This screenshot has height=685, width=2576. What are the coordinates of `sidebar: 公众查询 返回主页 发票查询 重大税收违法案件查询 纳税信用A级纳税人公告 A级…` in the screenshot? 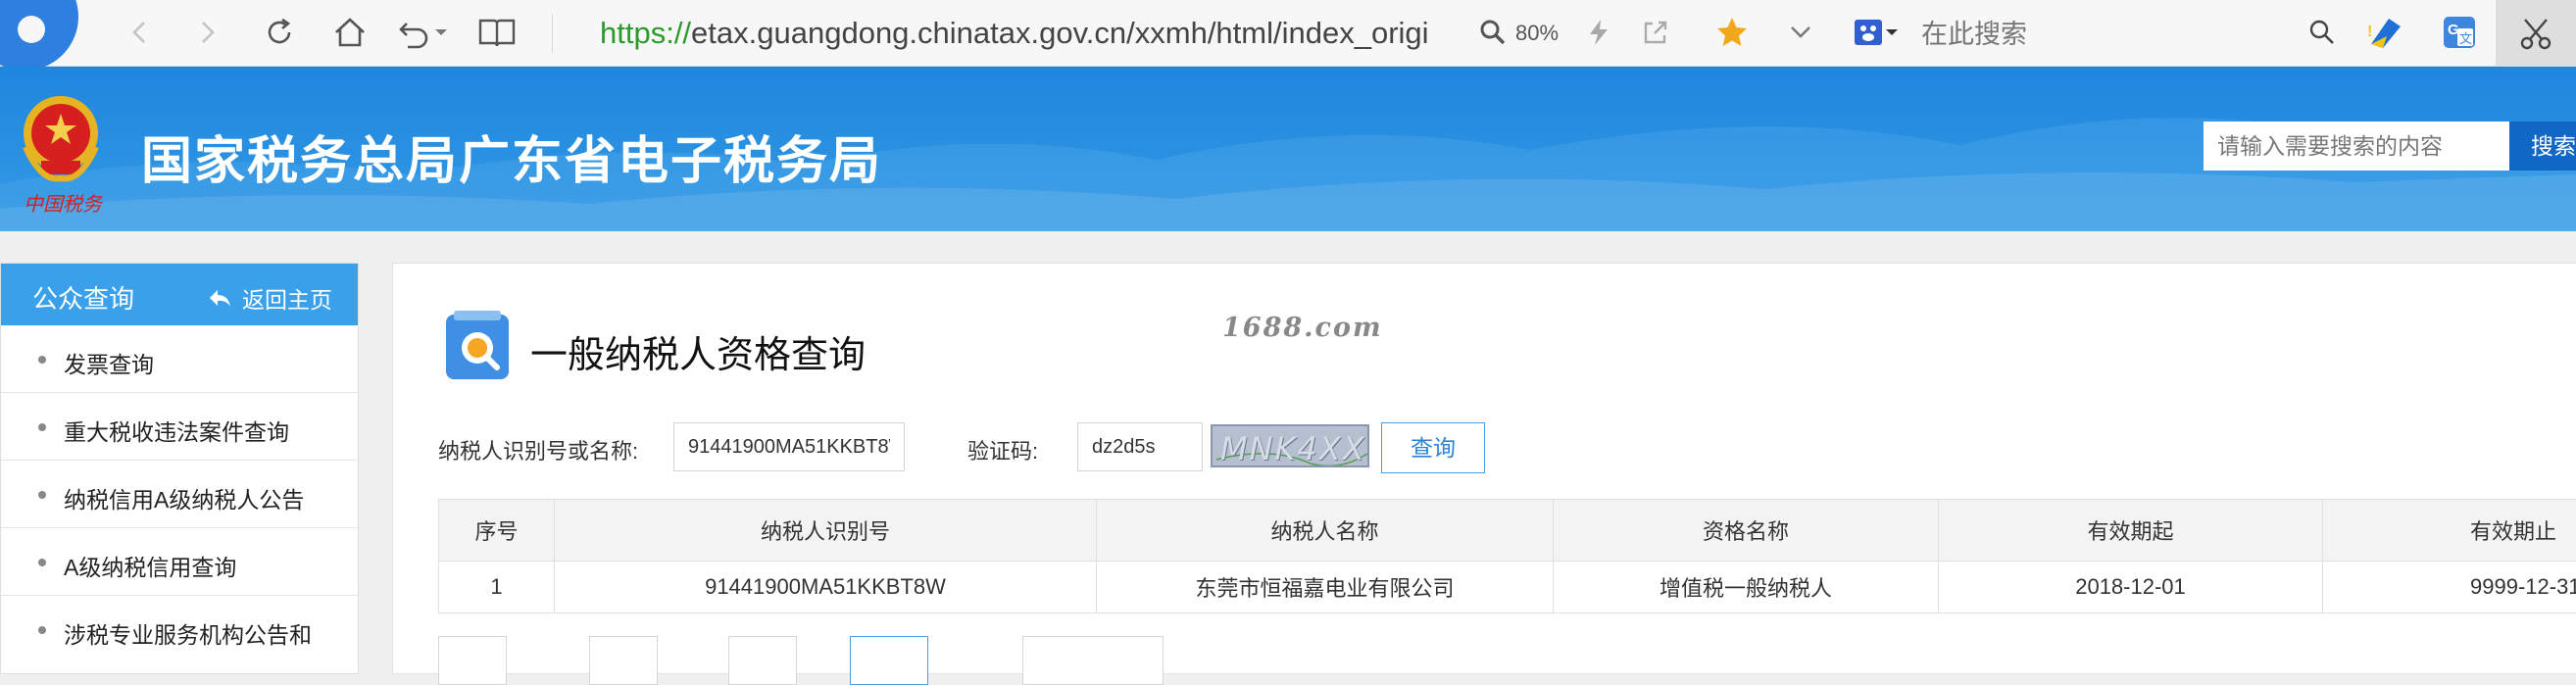 It's located at (179, 468).